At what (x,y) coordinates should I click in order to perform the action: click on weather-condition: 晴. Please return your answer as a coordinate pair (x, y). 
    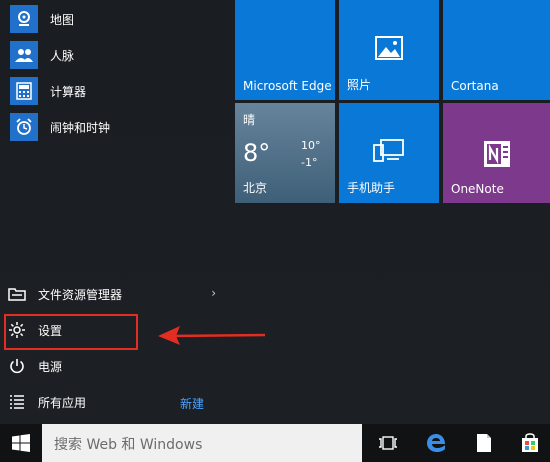
    Looking at the image, I should click on (249, 120).